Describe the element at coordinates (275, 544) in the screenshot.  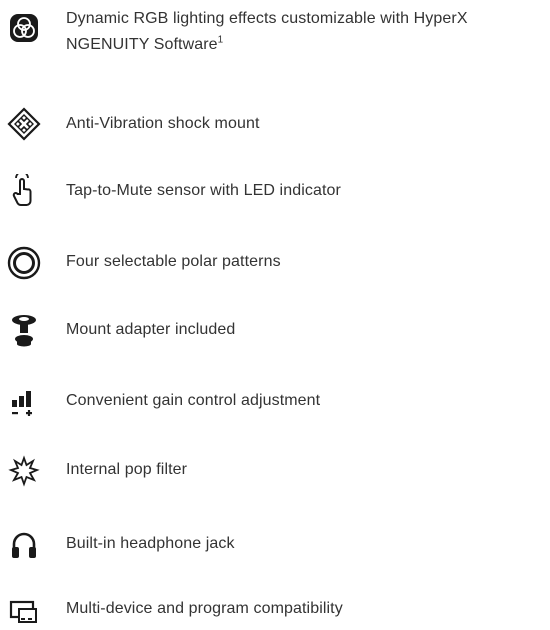
I see `feature-headphone-jack: Built-in headphone jack` at that location.